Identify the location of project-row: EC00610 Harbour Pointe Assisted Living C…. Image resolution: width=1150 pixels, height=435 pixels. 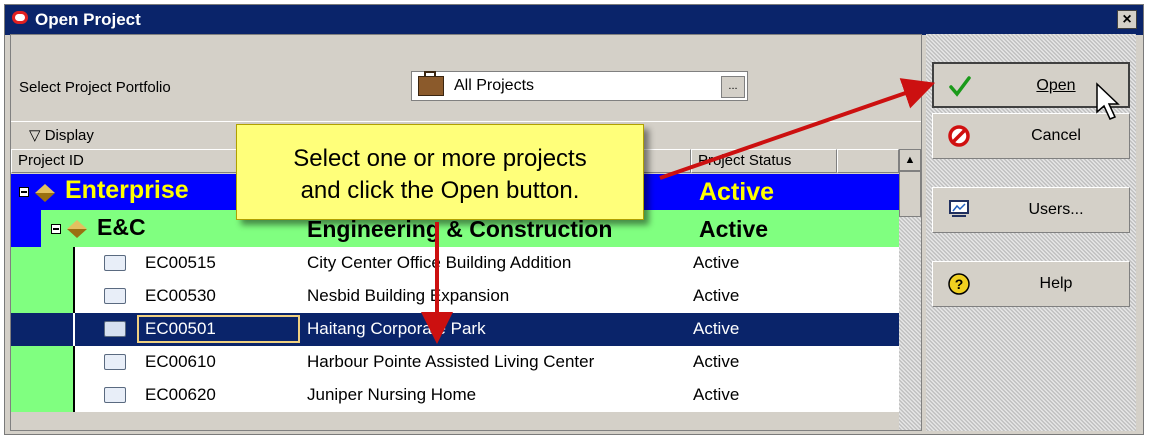
(456, 362).